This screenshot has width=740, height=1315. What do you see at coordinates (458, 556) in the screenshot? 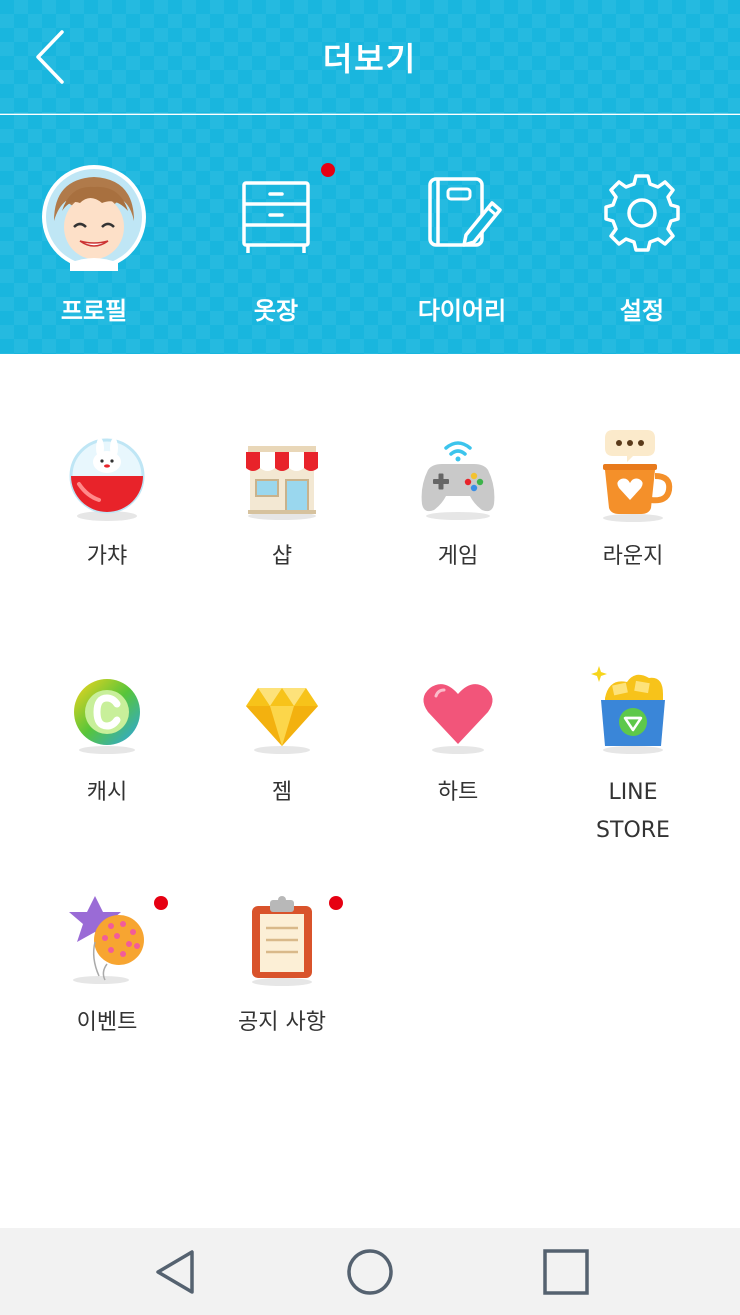
I see `menu-item-label: 게임` at bounding box center [458, 556].